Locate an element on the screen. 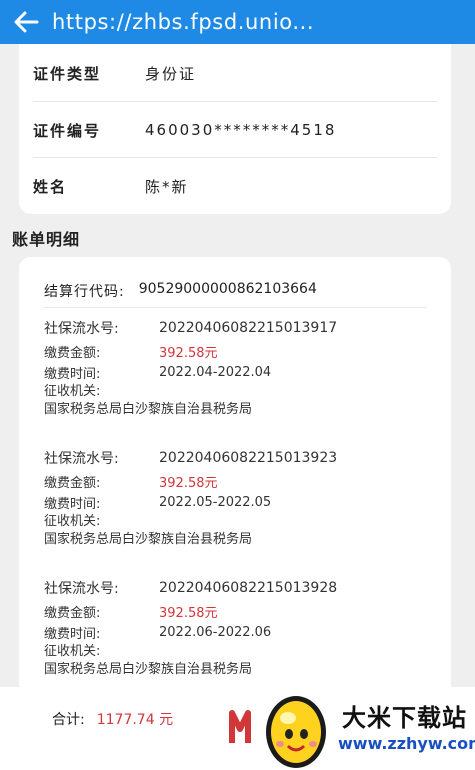  name-value: 陈*新 is located at coordinates (167, 186).